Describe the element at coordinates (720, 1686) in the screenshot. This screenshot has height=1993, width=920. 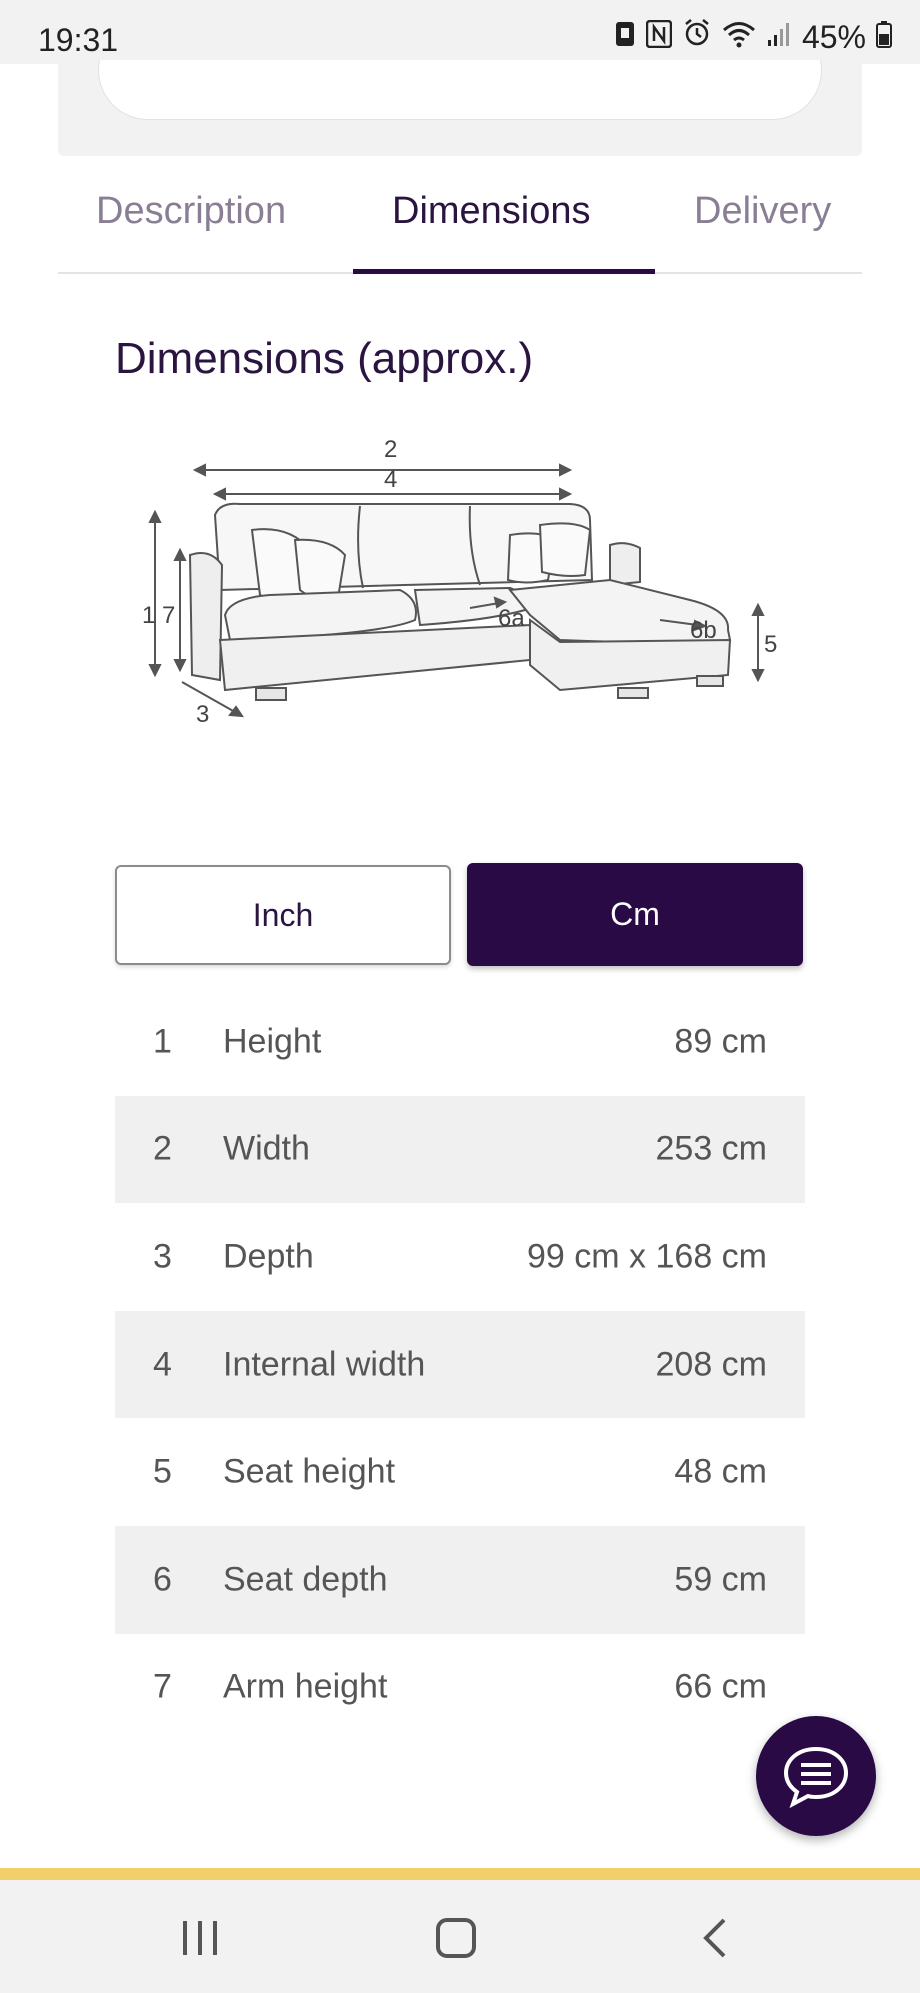
I see `row-value: 66 cm` at that location.